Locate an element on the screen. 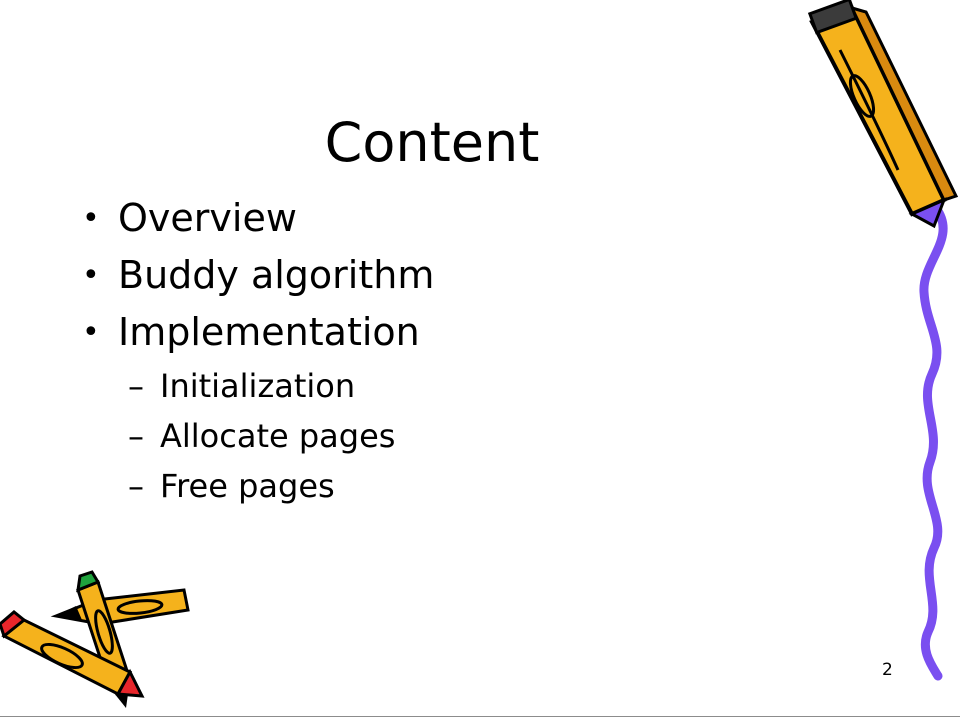 This screenshot has height=720, width=960. page-number: 2 is located at coordinates (887, 670).